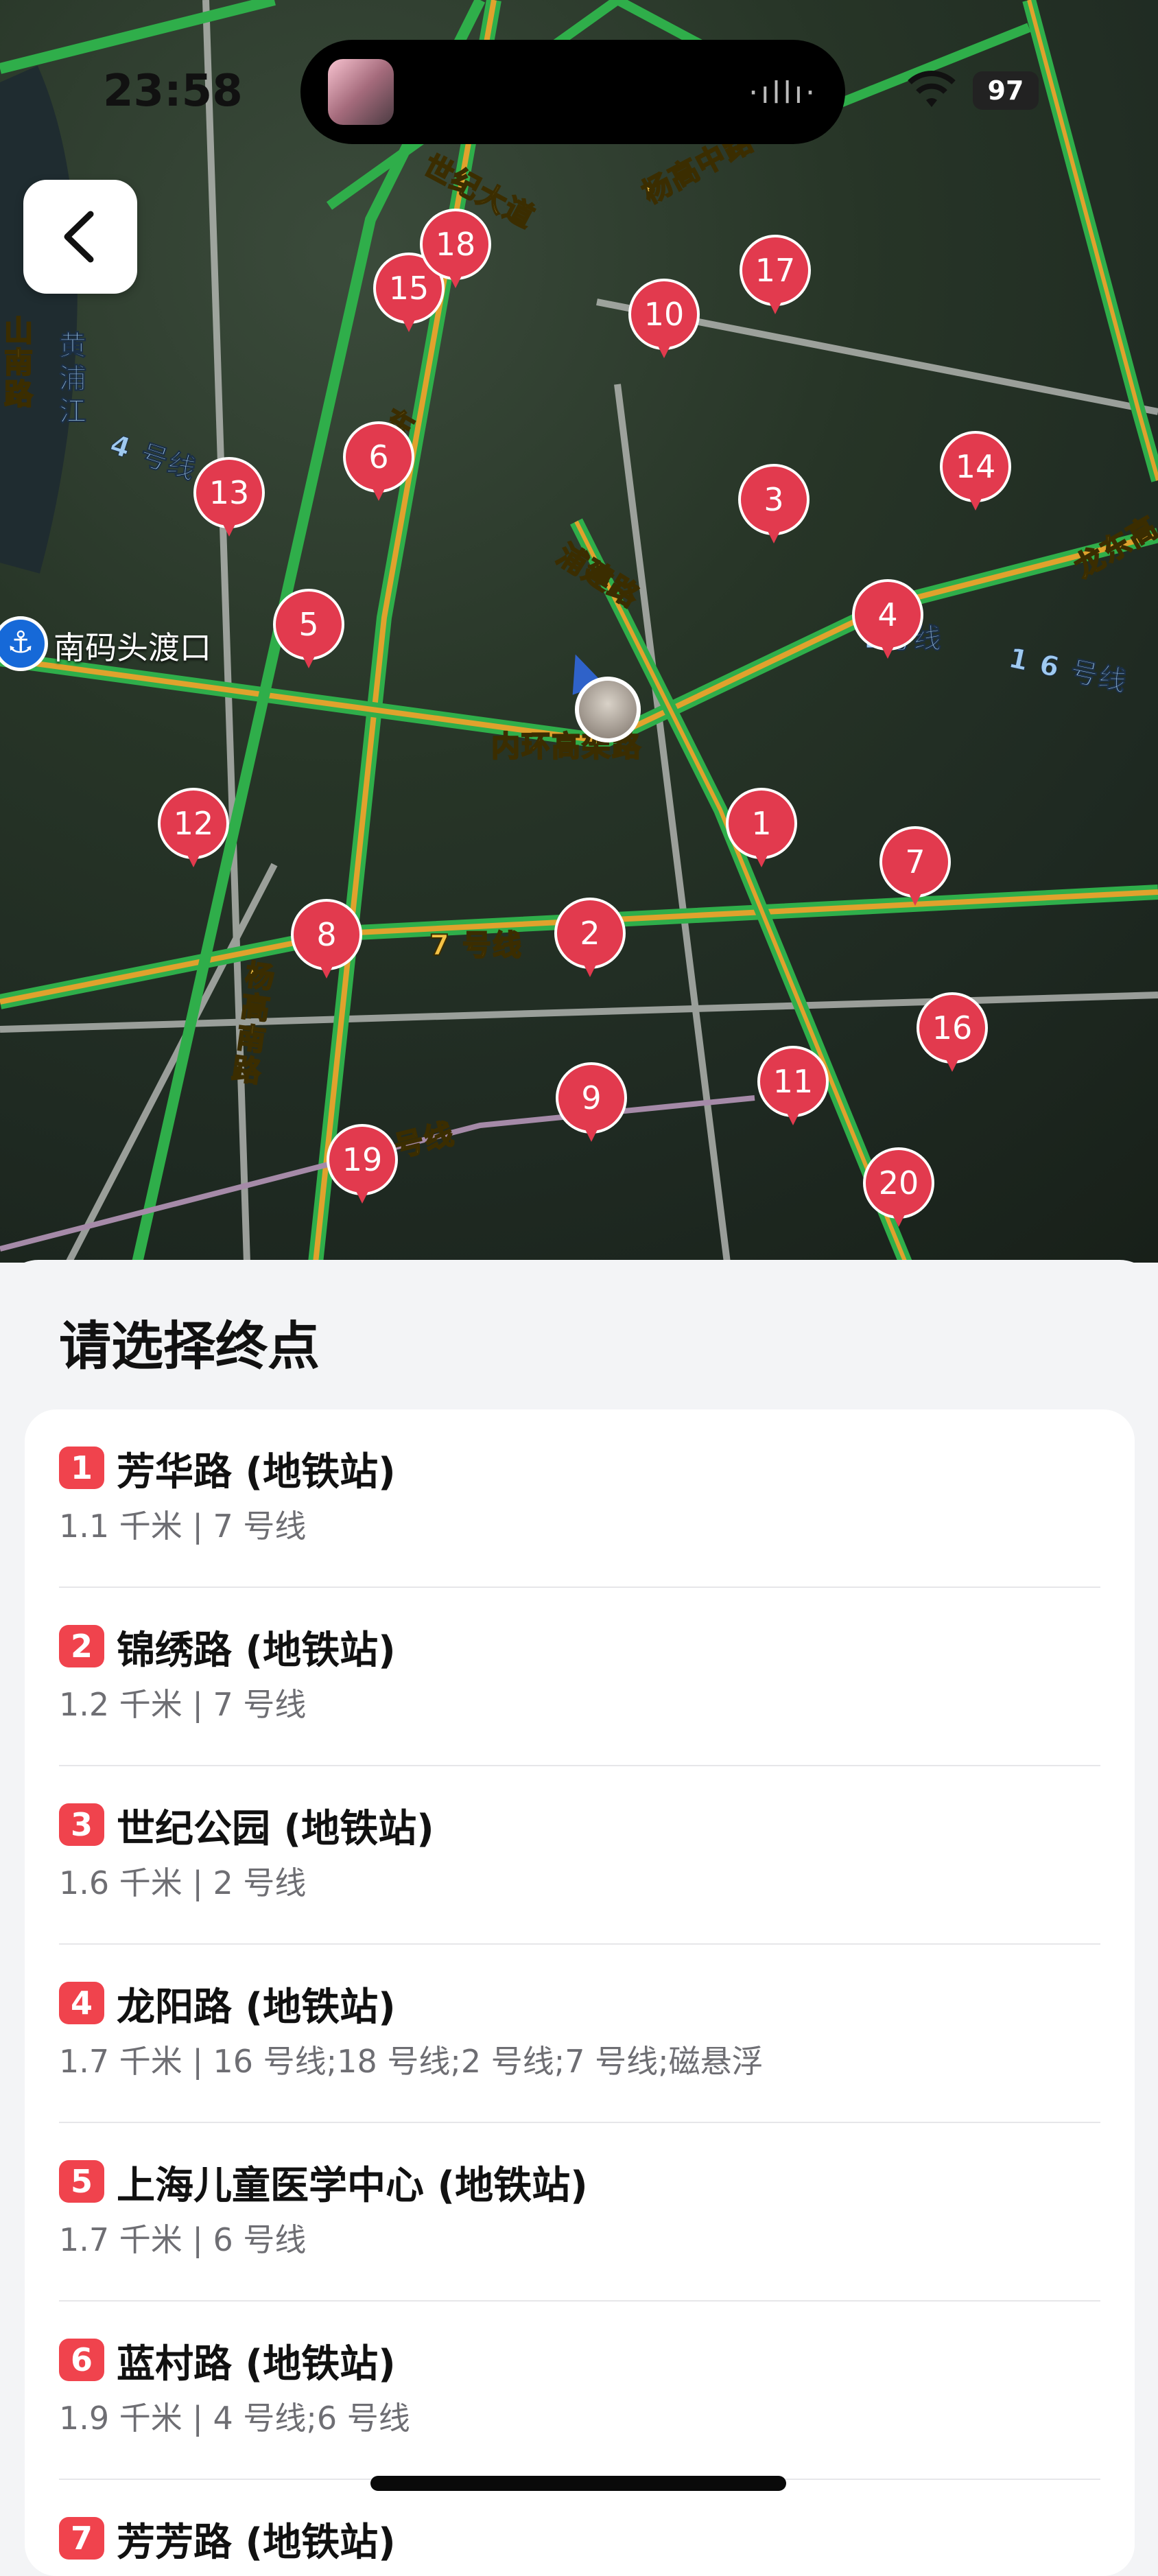 Image resolution: width=1158 pixels, height=2576 pixels. What do you see at coordinates (783, 92) in the screenshot?
I see `waveform-icon: ·ıllı·` at bounding box center [783, 92].